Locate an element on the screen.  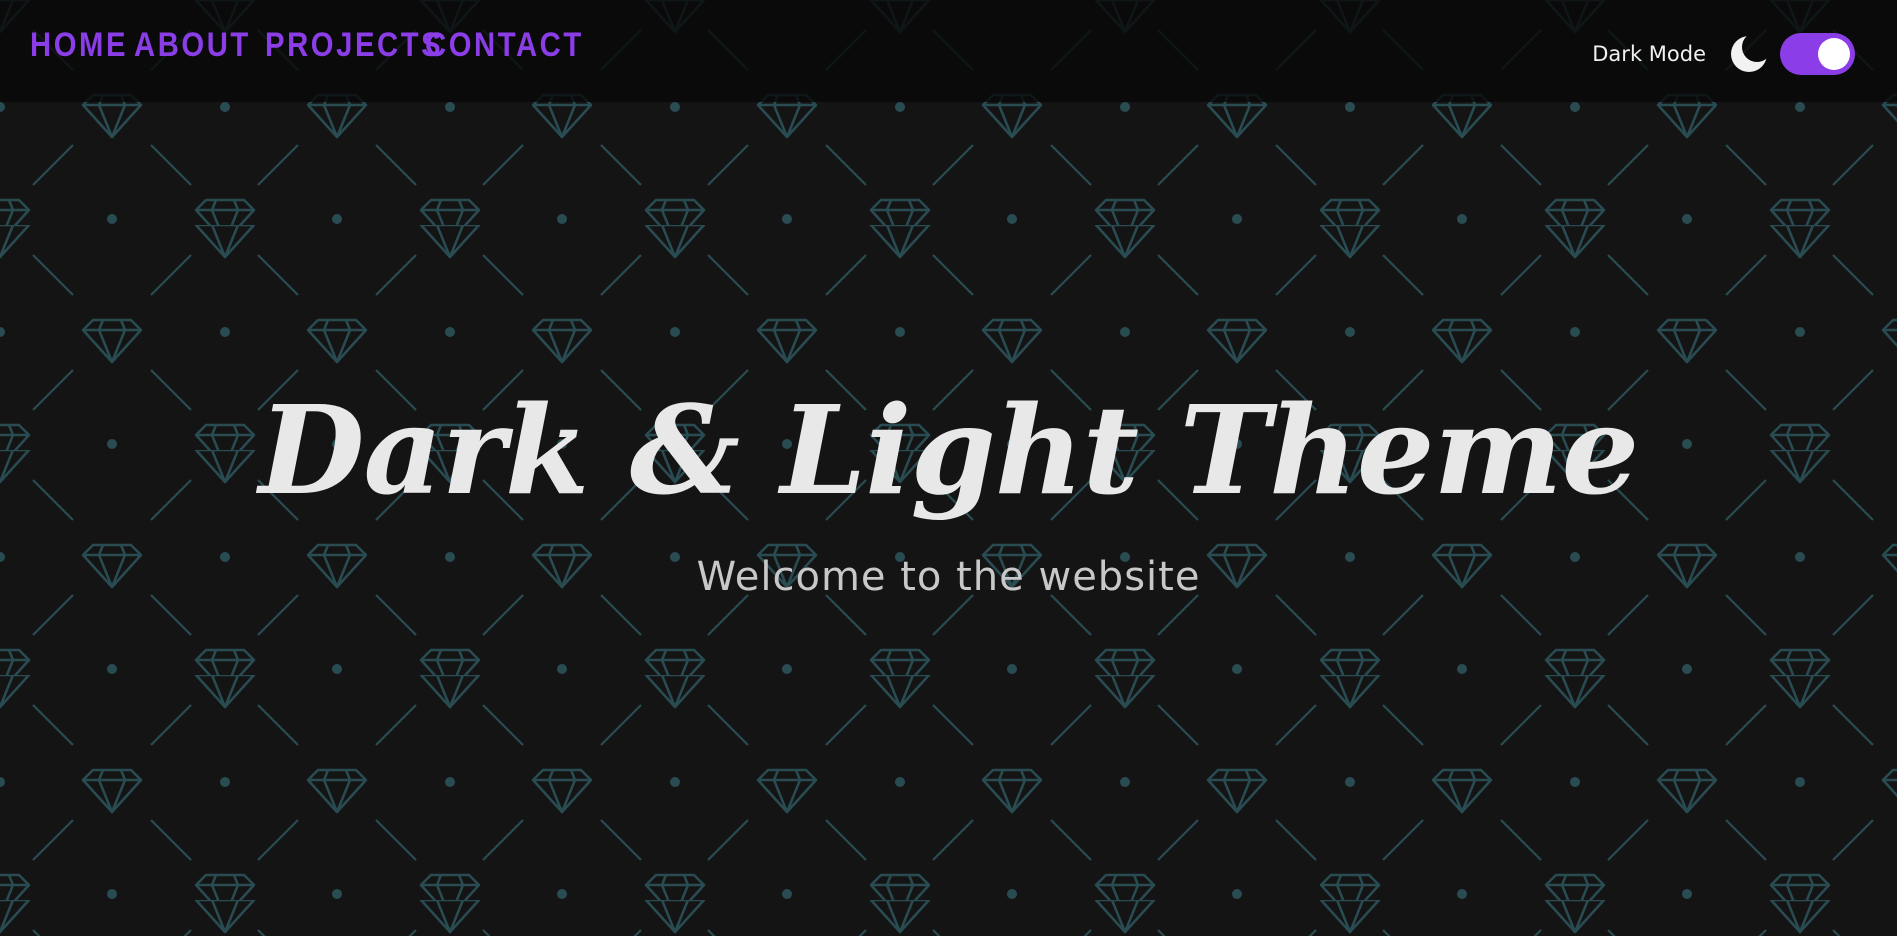
navbar: HOME ABOUT PROJECTS CONTACT Dark Mode is located at coordinates (948, 51).